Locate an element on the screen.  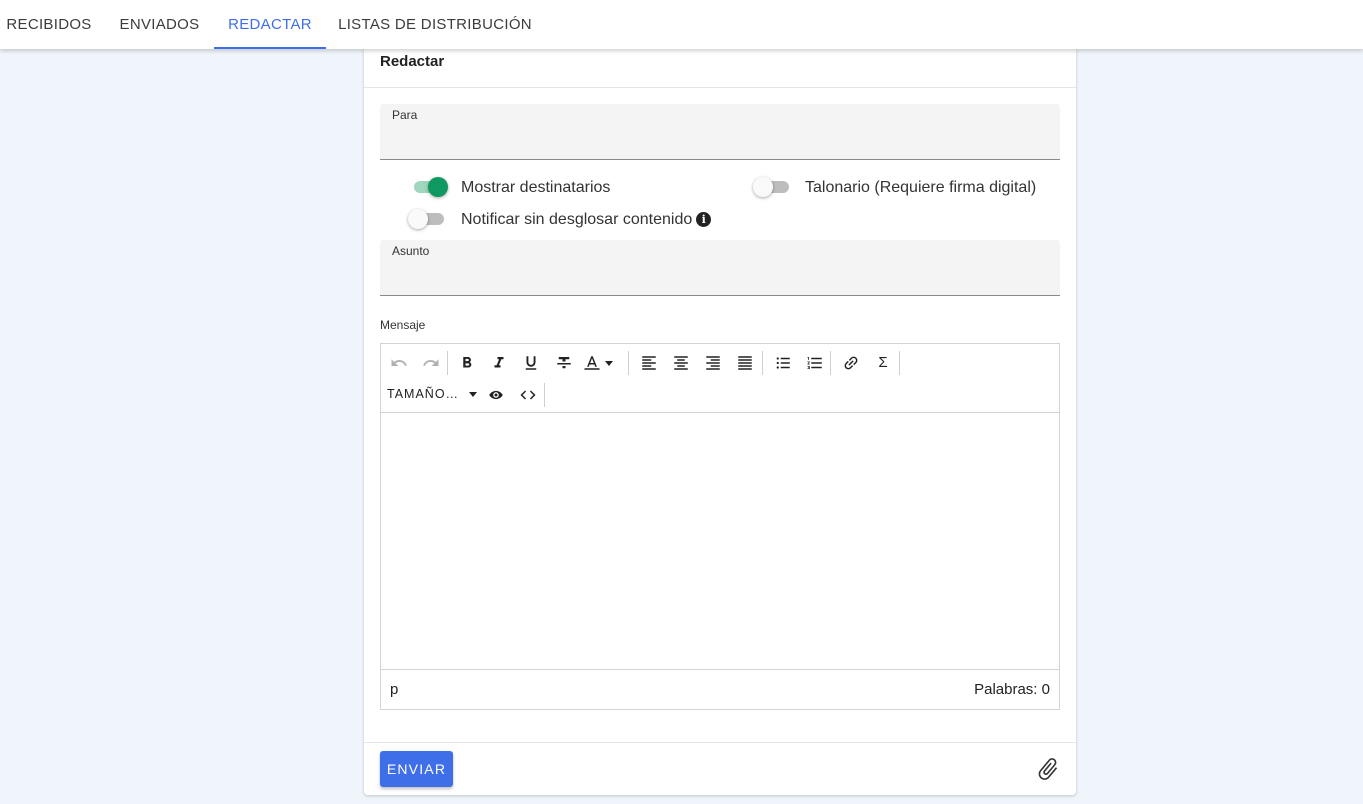
bullet-list-icon is located at coordinates (783, 363).